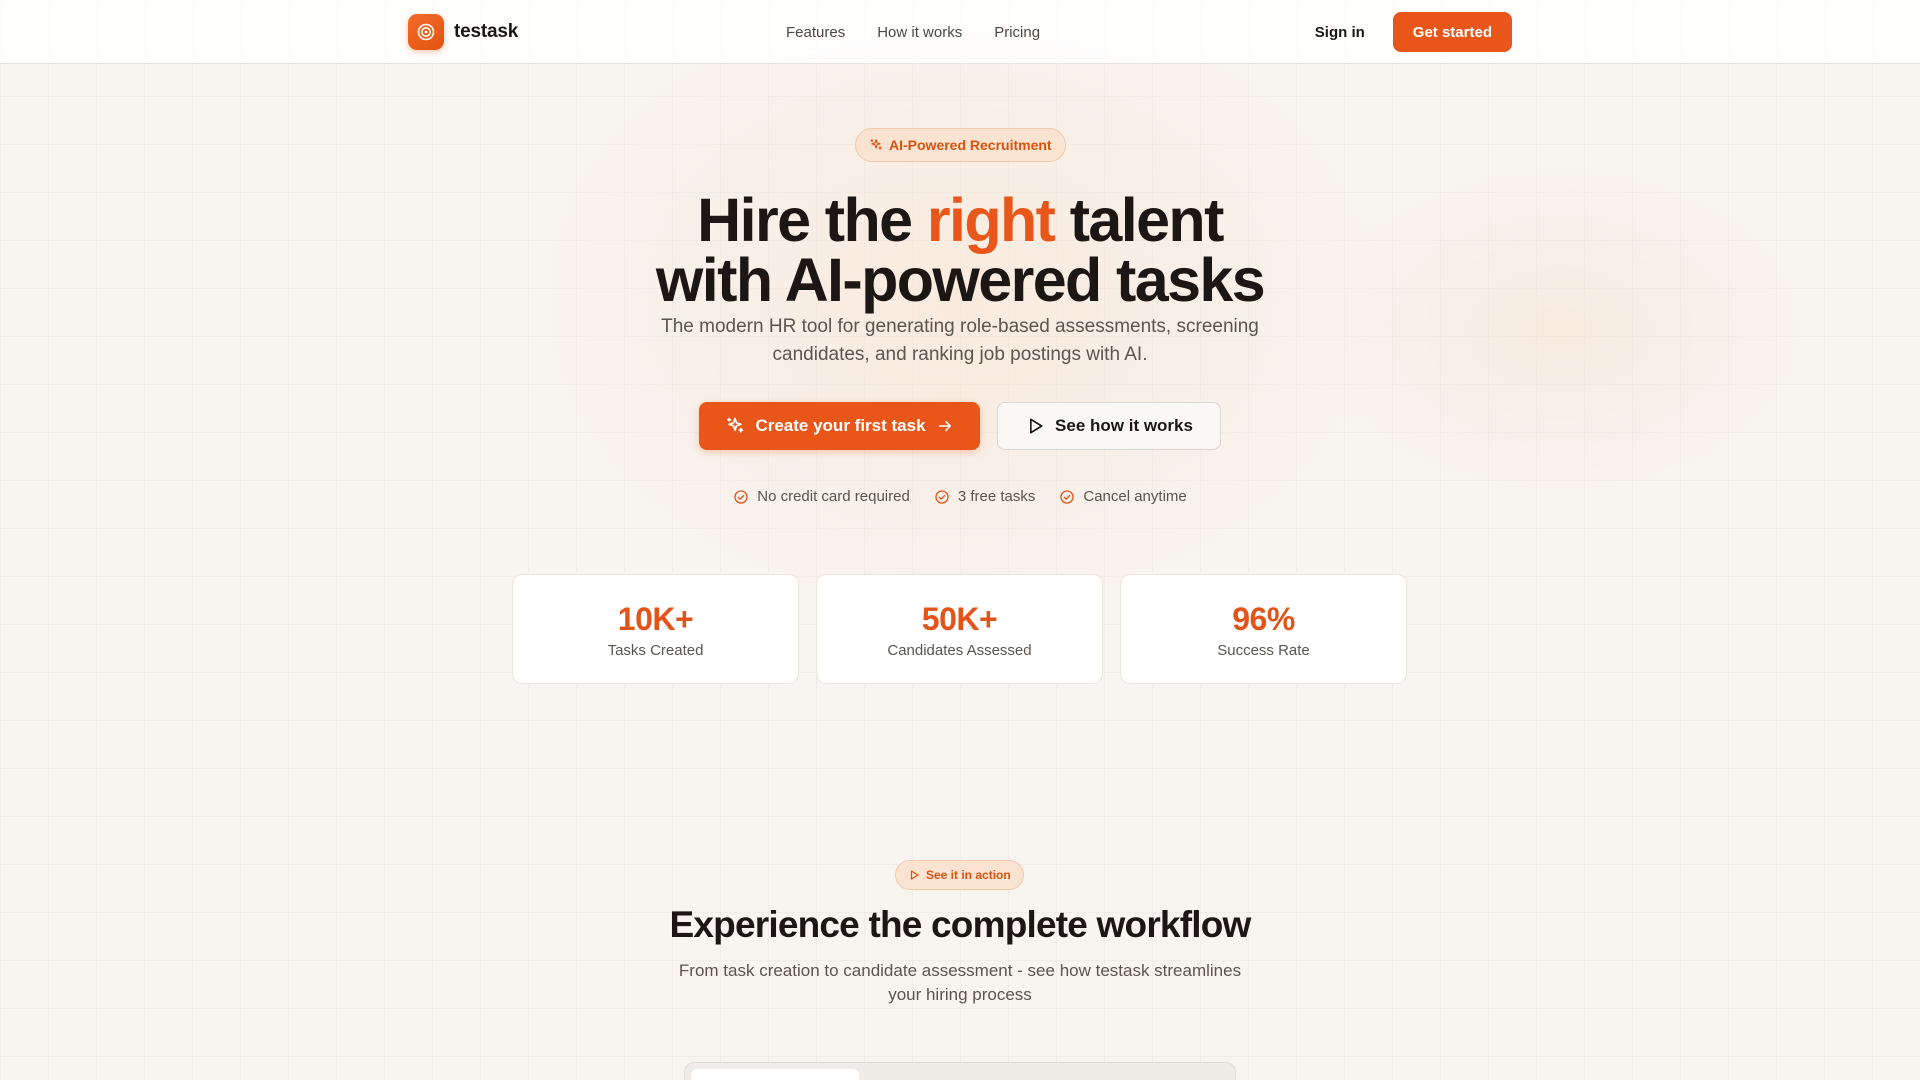  I want to click on stat-label: Success Rate, so click(1263, 650).